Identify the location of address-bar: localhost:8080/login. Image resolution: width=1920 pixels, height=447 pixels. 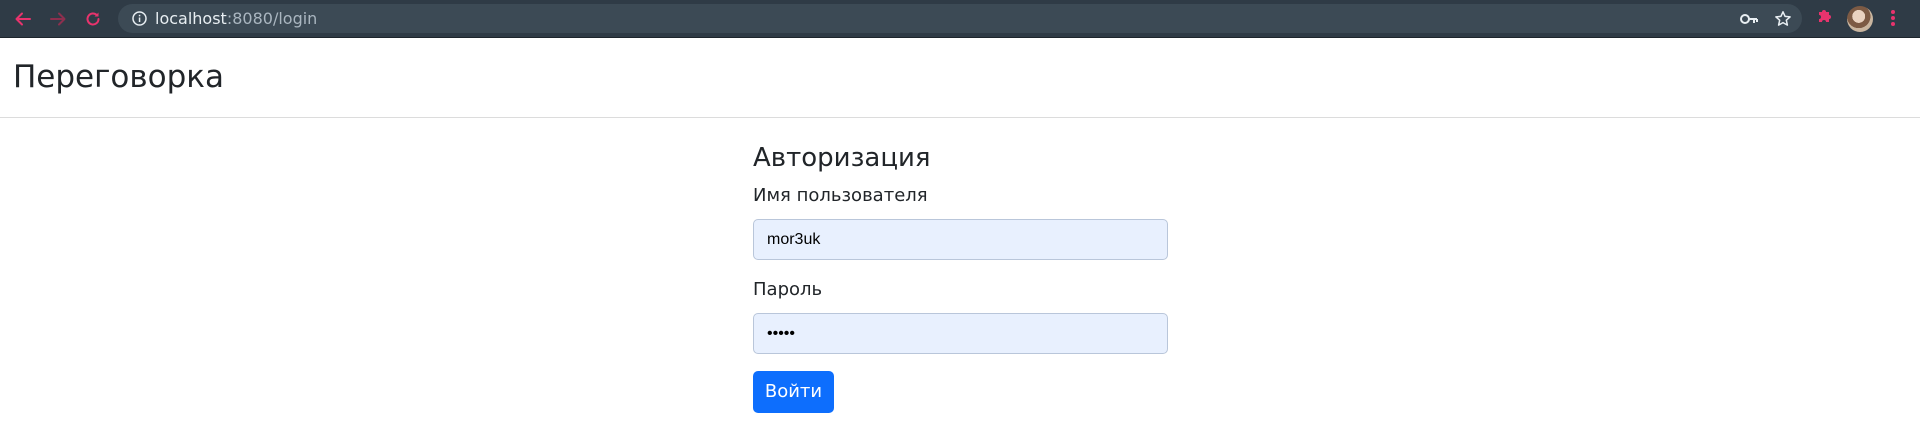
(960, 18).